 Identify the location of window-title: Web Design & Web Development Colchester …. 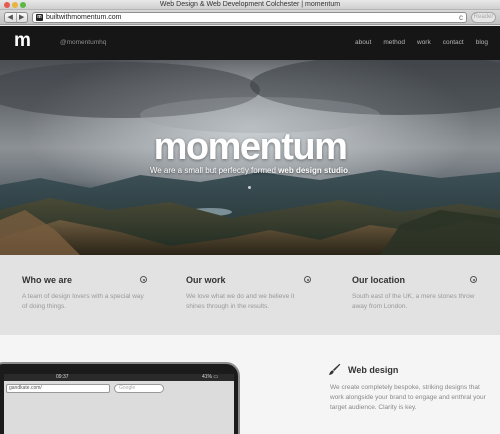
(250, 4).